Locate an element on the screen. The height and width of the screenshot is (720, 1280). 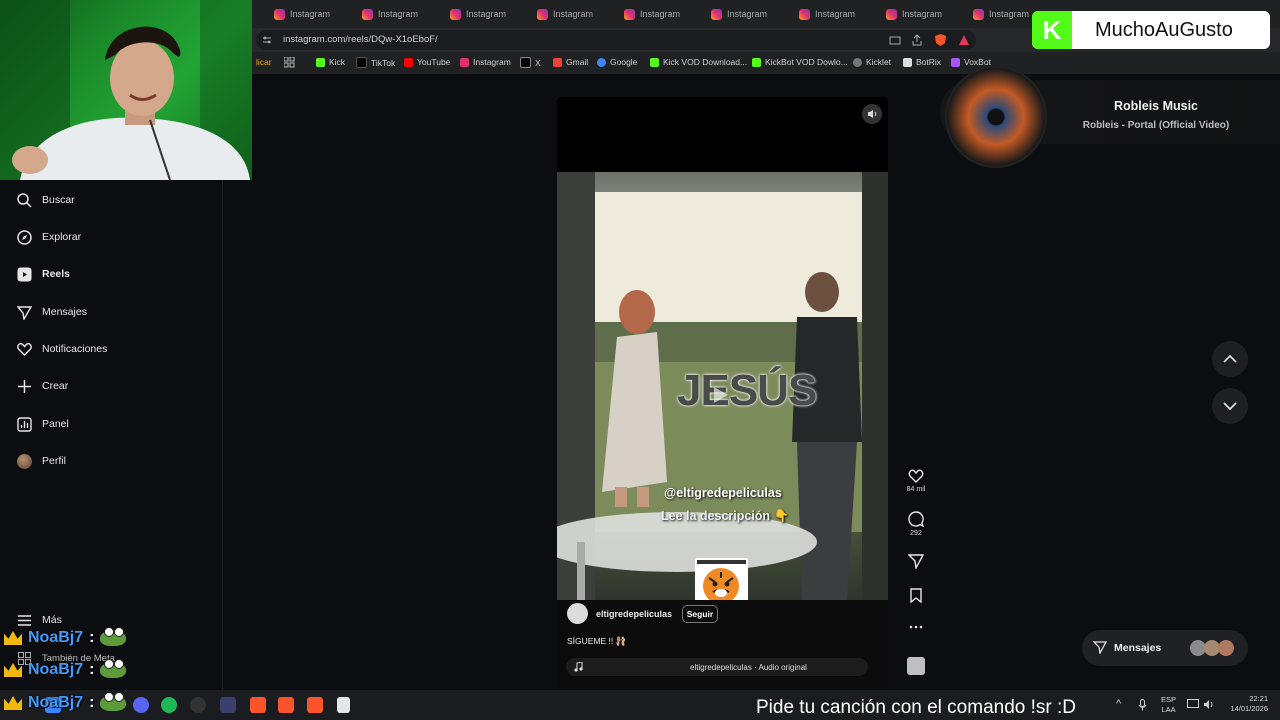
brave-rewards-icon is located at coordinates (964, 40).